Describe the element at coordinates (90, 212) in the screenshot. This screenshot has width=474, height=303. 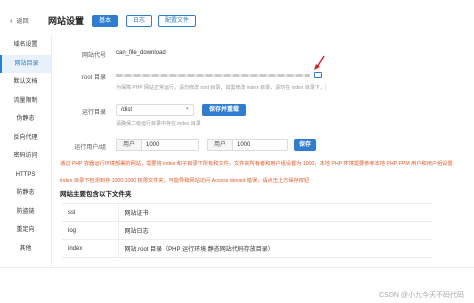
I see `folder-key: ssl` at that location.